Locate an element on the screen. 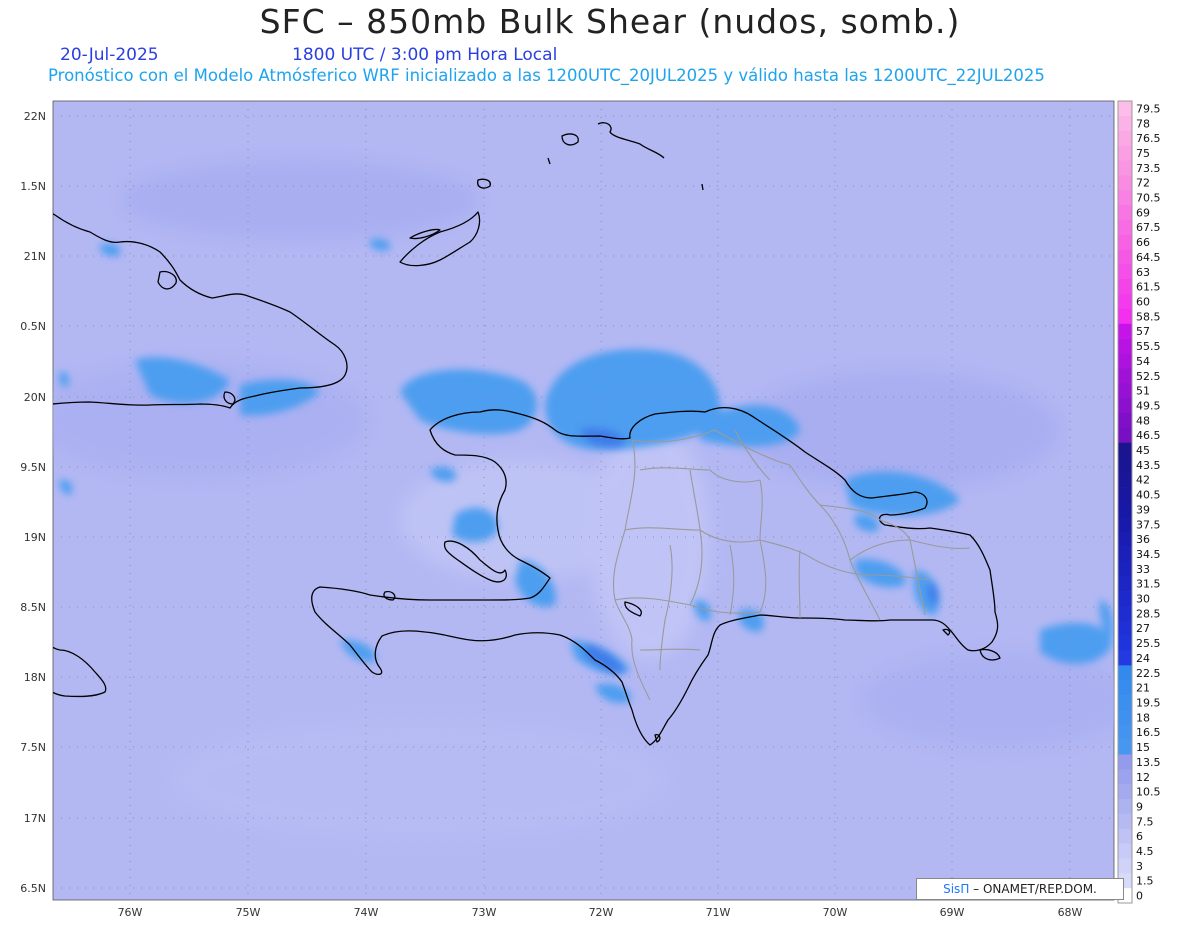 This screenshot has width=1200, height=927. lat-label: 1.5N is located at coordinates (33, 186).